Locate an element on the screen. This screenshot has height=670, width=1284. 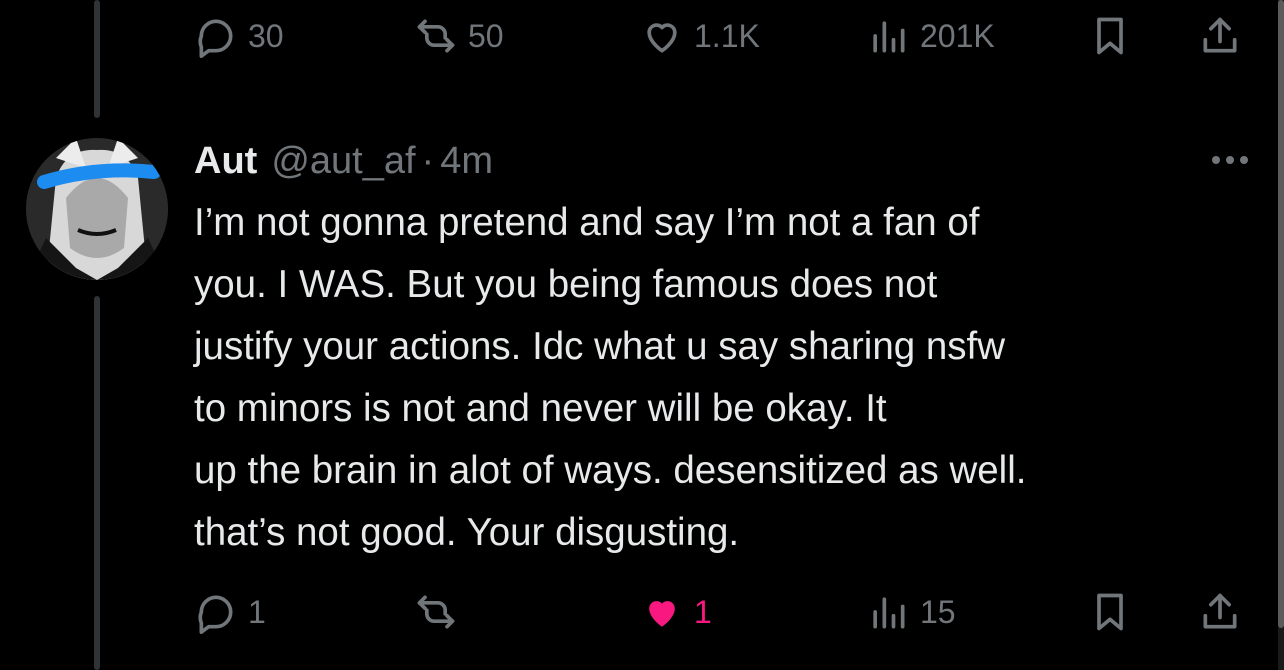
avatar-image is located at coordinates (97, 209).